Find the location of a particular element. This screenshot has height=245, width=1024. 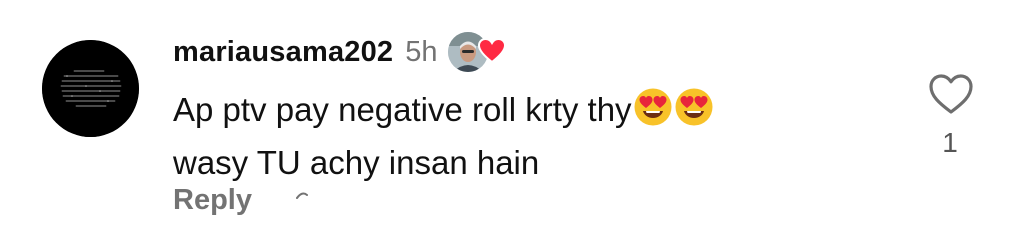

liked-by-creator-badge is located at coordinates (477, 52).